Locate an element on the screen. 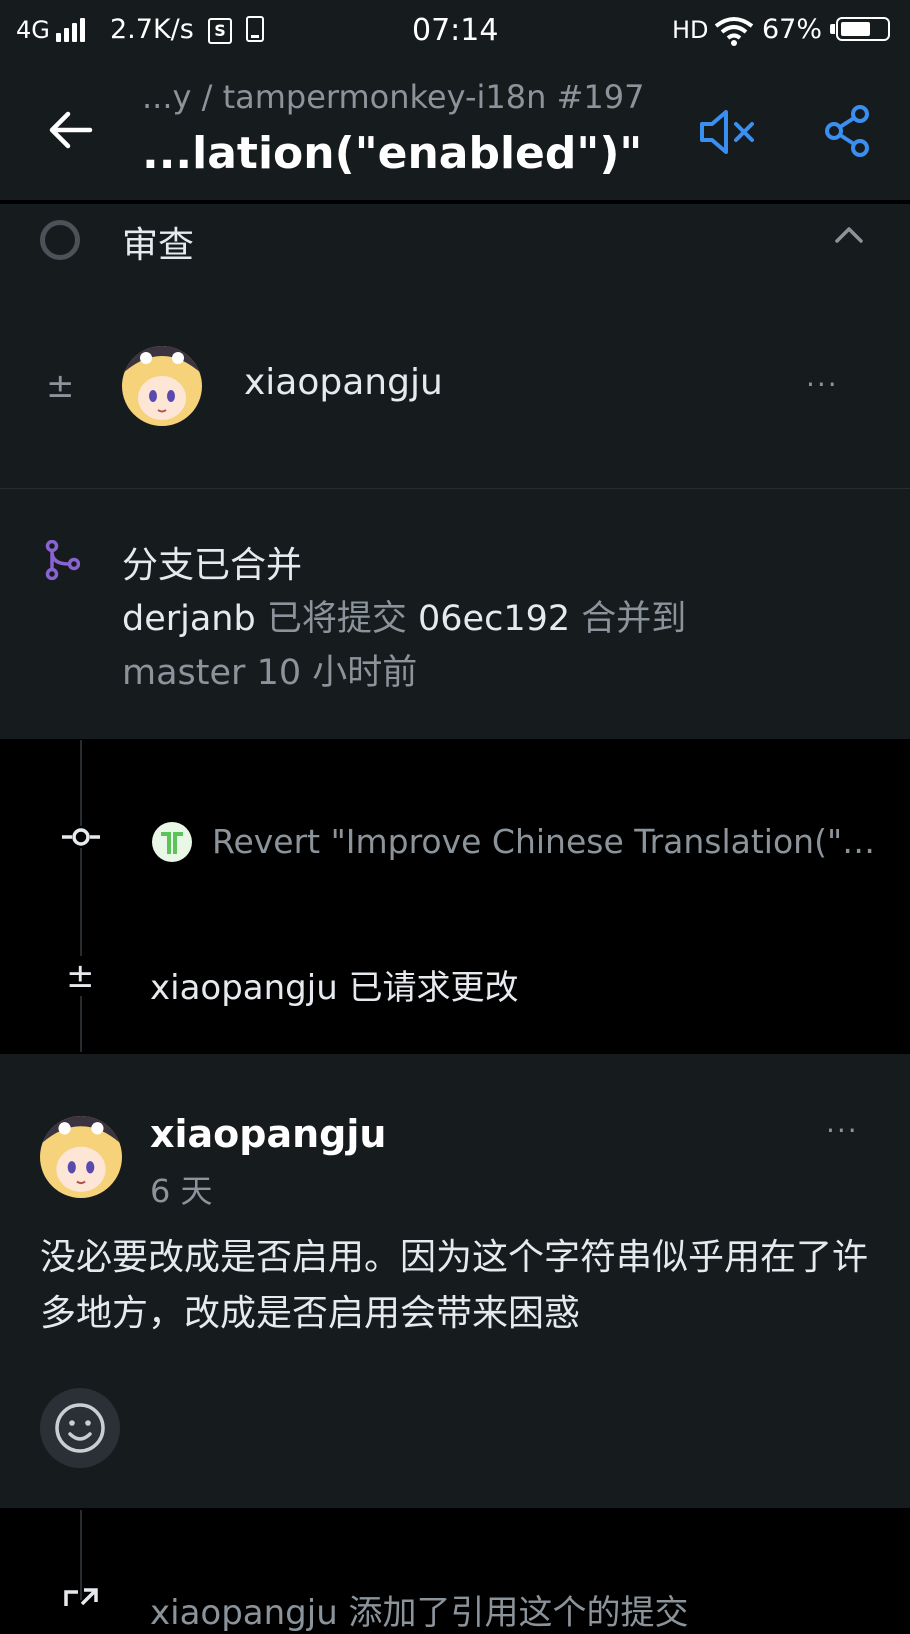 This screenshot has height=1634, width=910. comment-author: xiaopangju is located at coordinates (268, 1134).